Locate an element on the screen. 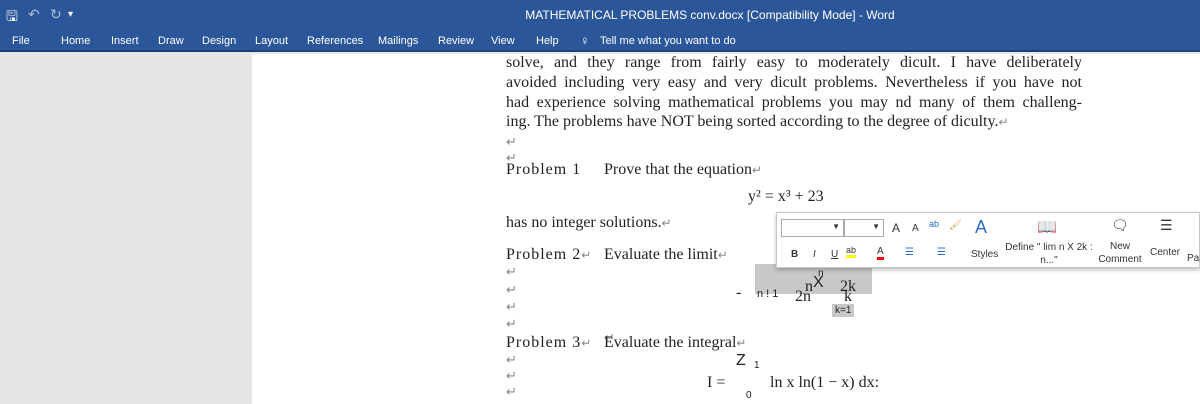 This screenshot has height=404, width=1200. new-comment-button: New Comment is located at coordinates (1120, 253).